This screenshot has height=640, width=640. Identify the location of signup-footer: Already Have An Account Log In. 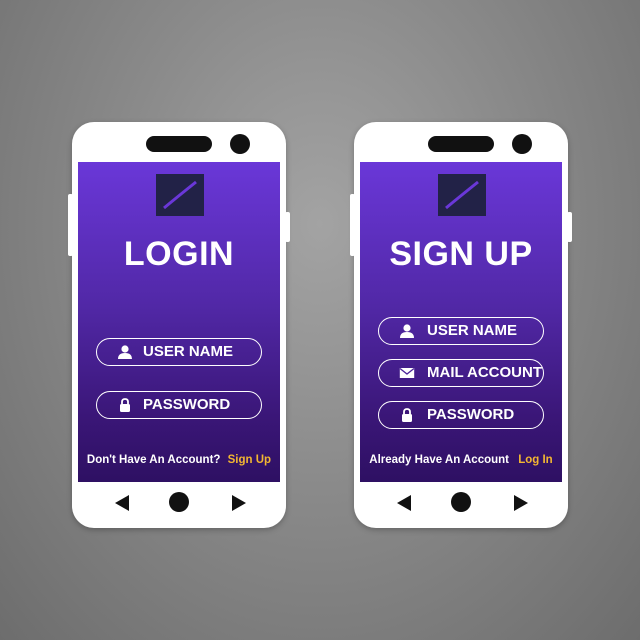
(461, 460).